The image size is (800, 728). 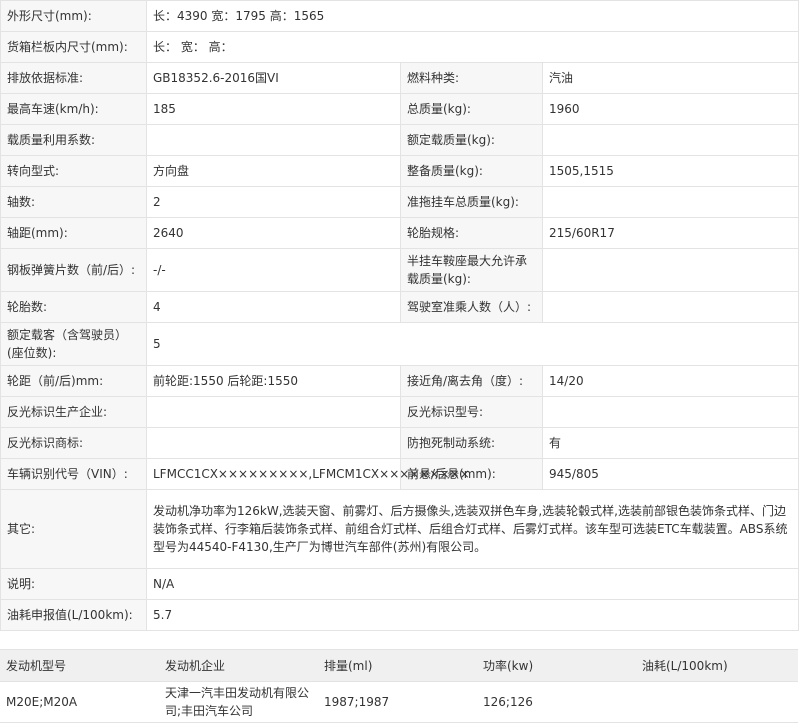 I want to click on spec-value: 945/805, so click(x=670, y=474).